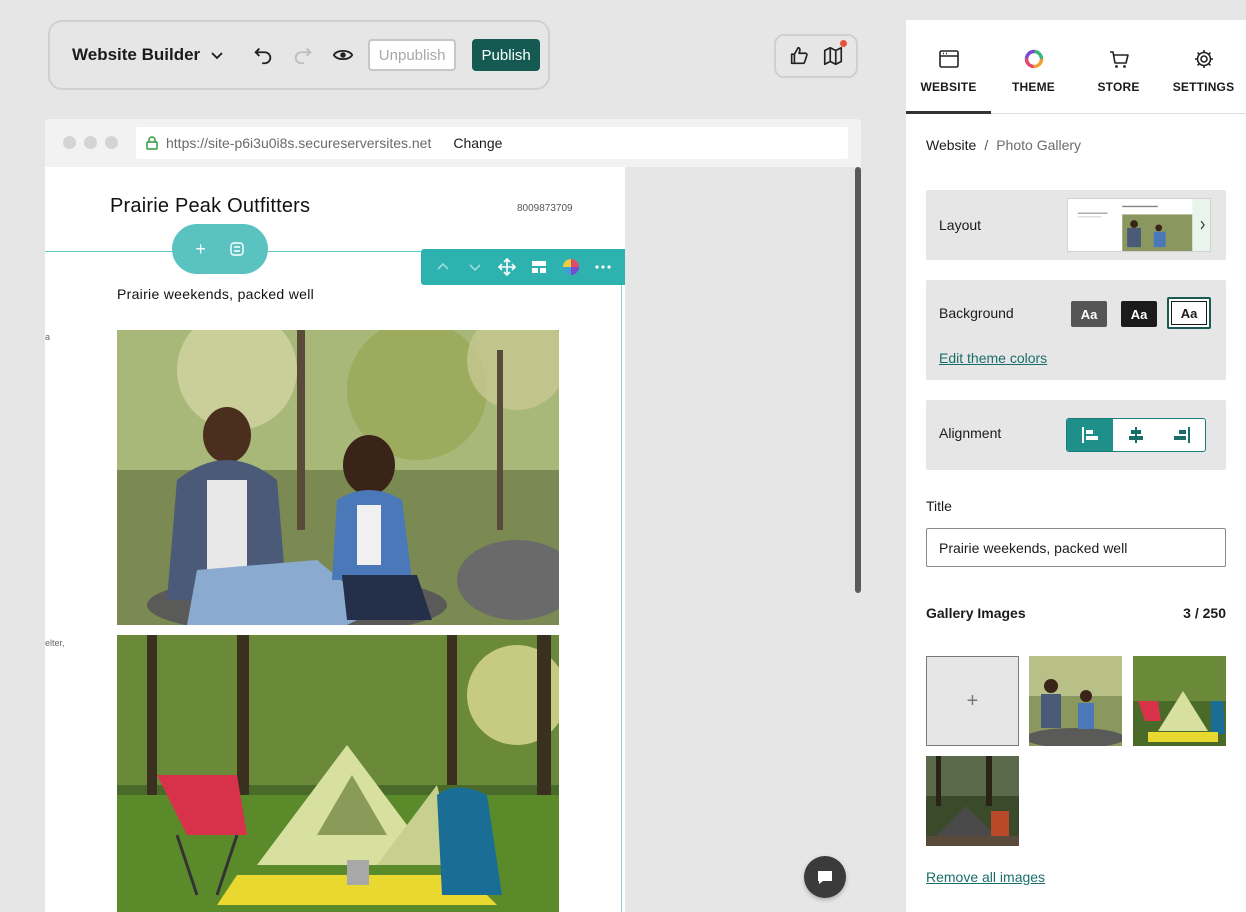  I want to click on change-domain-link: Change, so click(477, 143).